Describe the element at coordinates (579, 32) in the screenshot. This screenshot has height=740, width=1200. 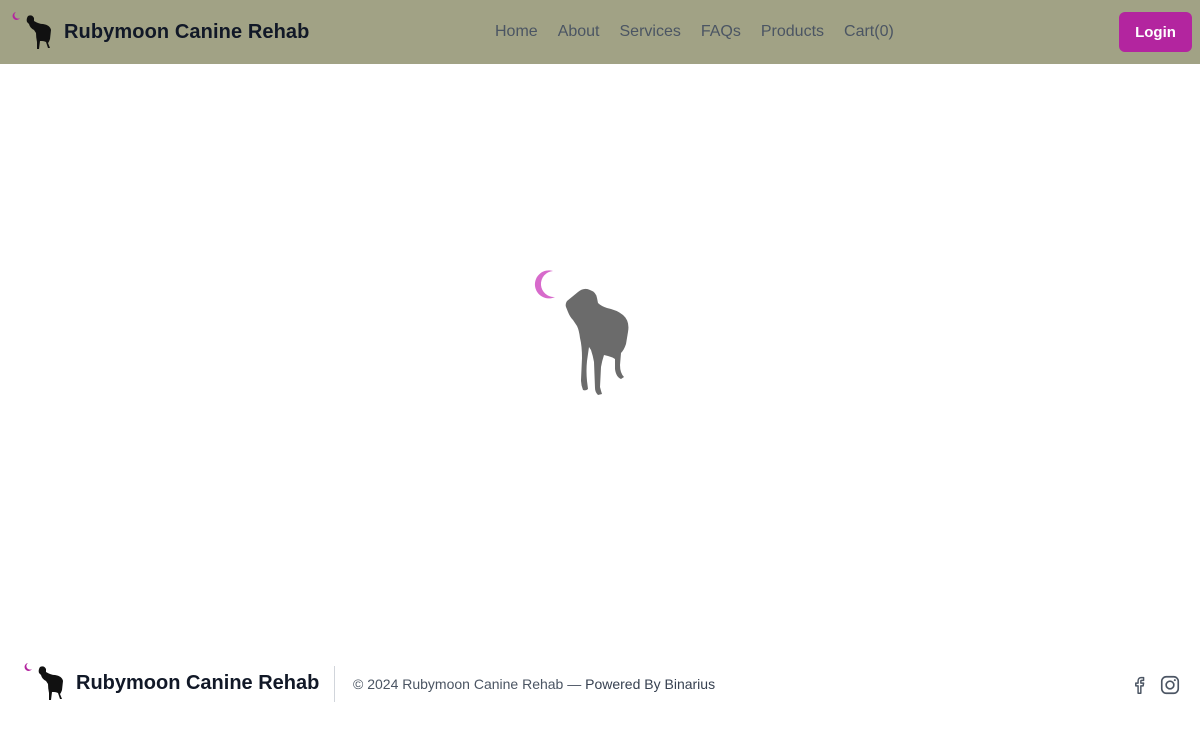
I see `nav-about: About` at that location.